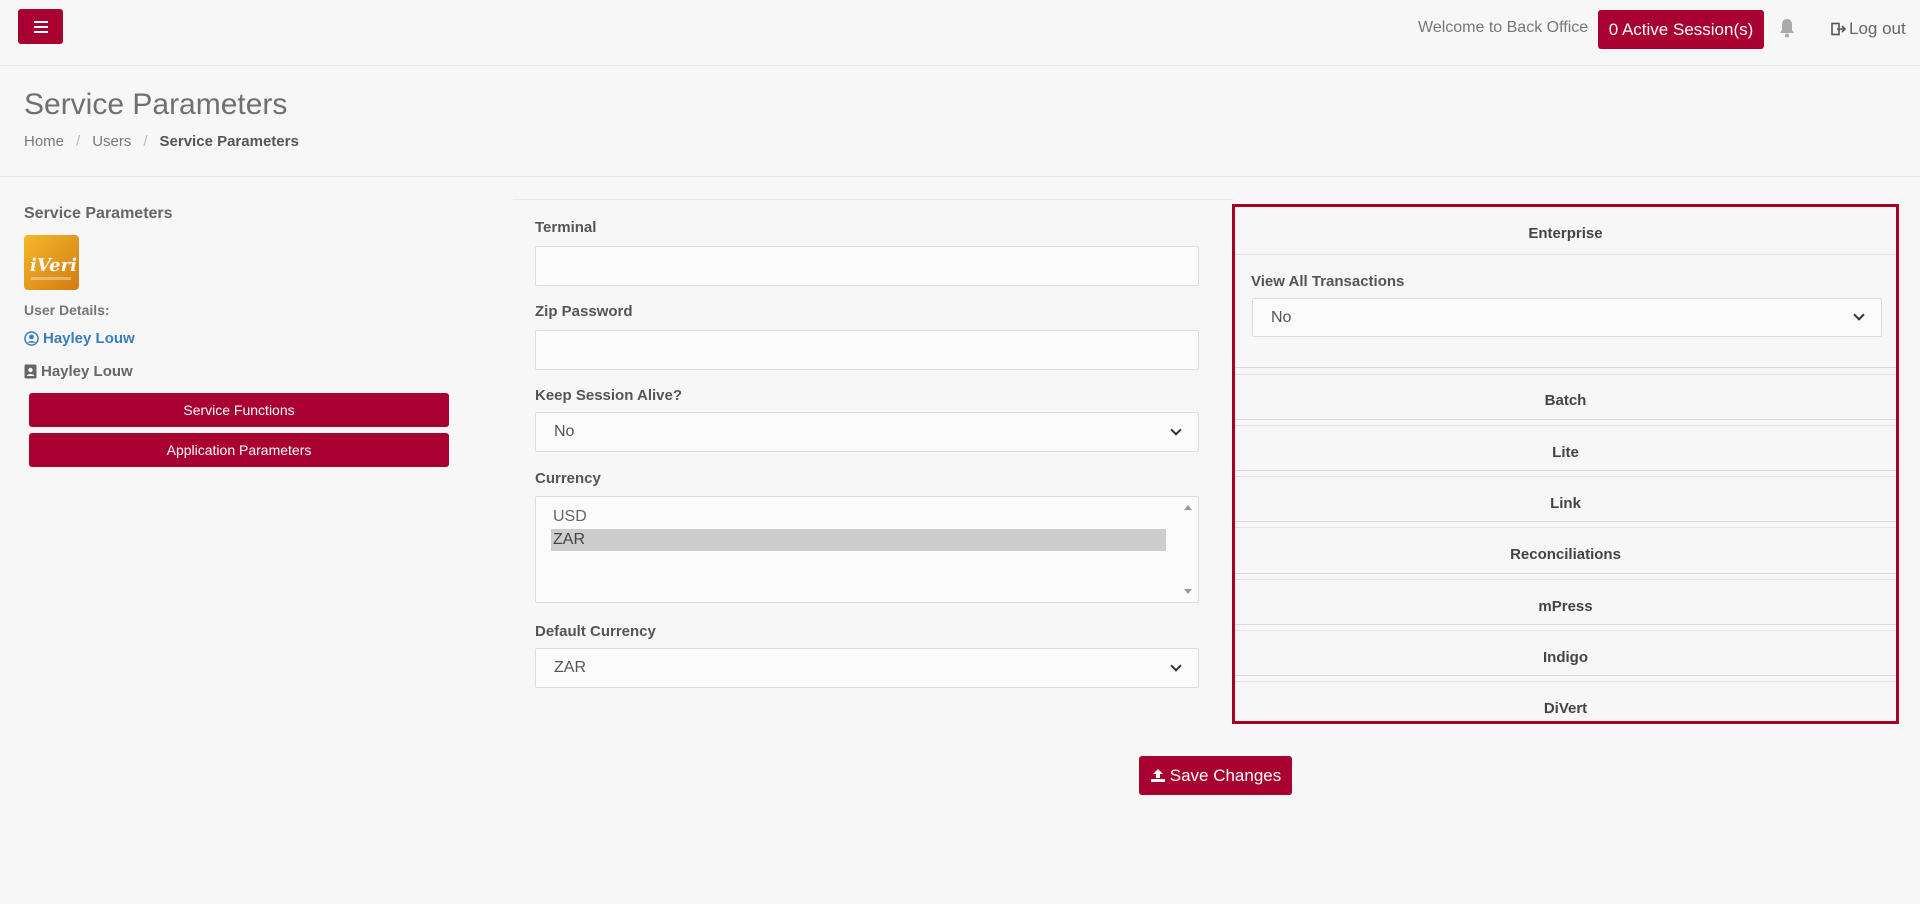 This screenshot has width=1920, height=904. Describe the element at coordinates (858, 517) in the screenshot. I see `currency-option-usd: USD` at that location.